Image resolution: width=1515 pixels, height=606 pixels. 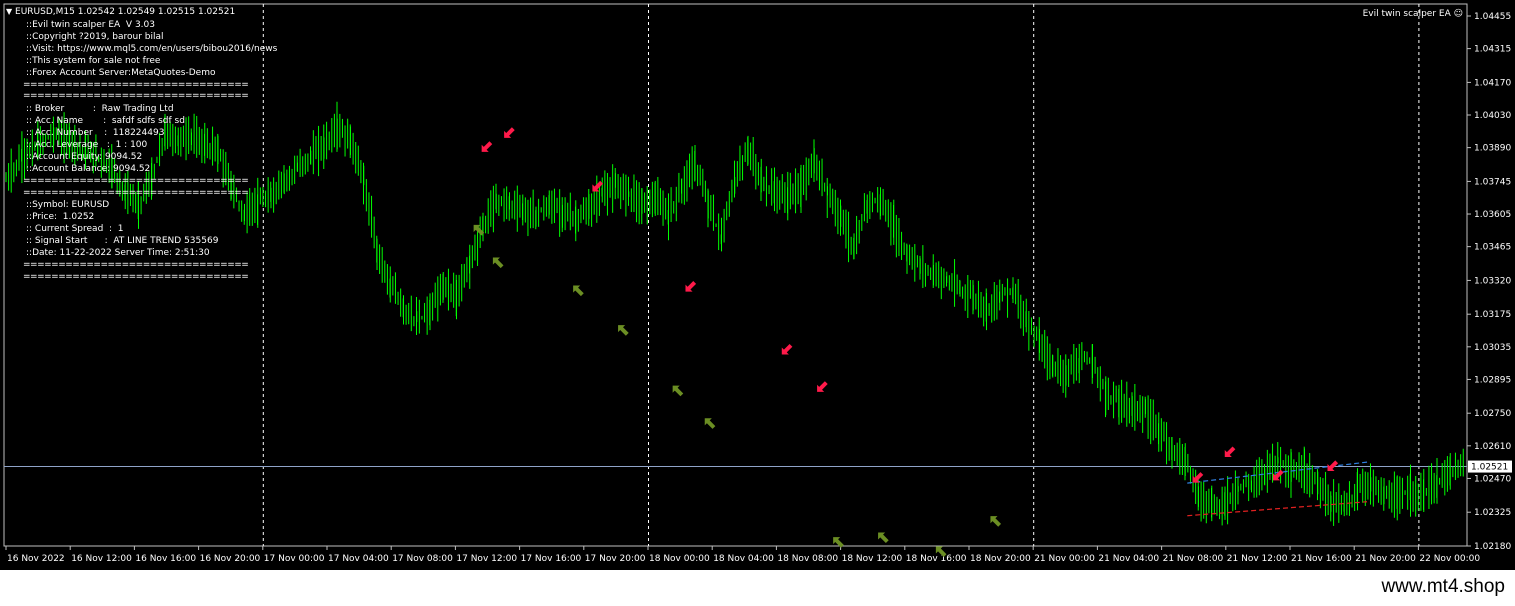 I want to click on info-line: ::Forex Account Server:MetaQuotes-Demo, so click(x=121, y=73).